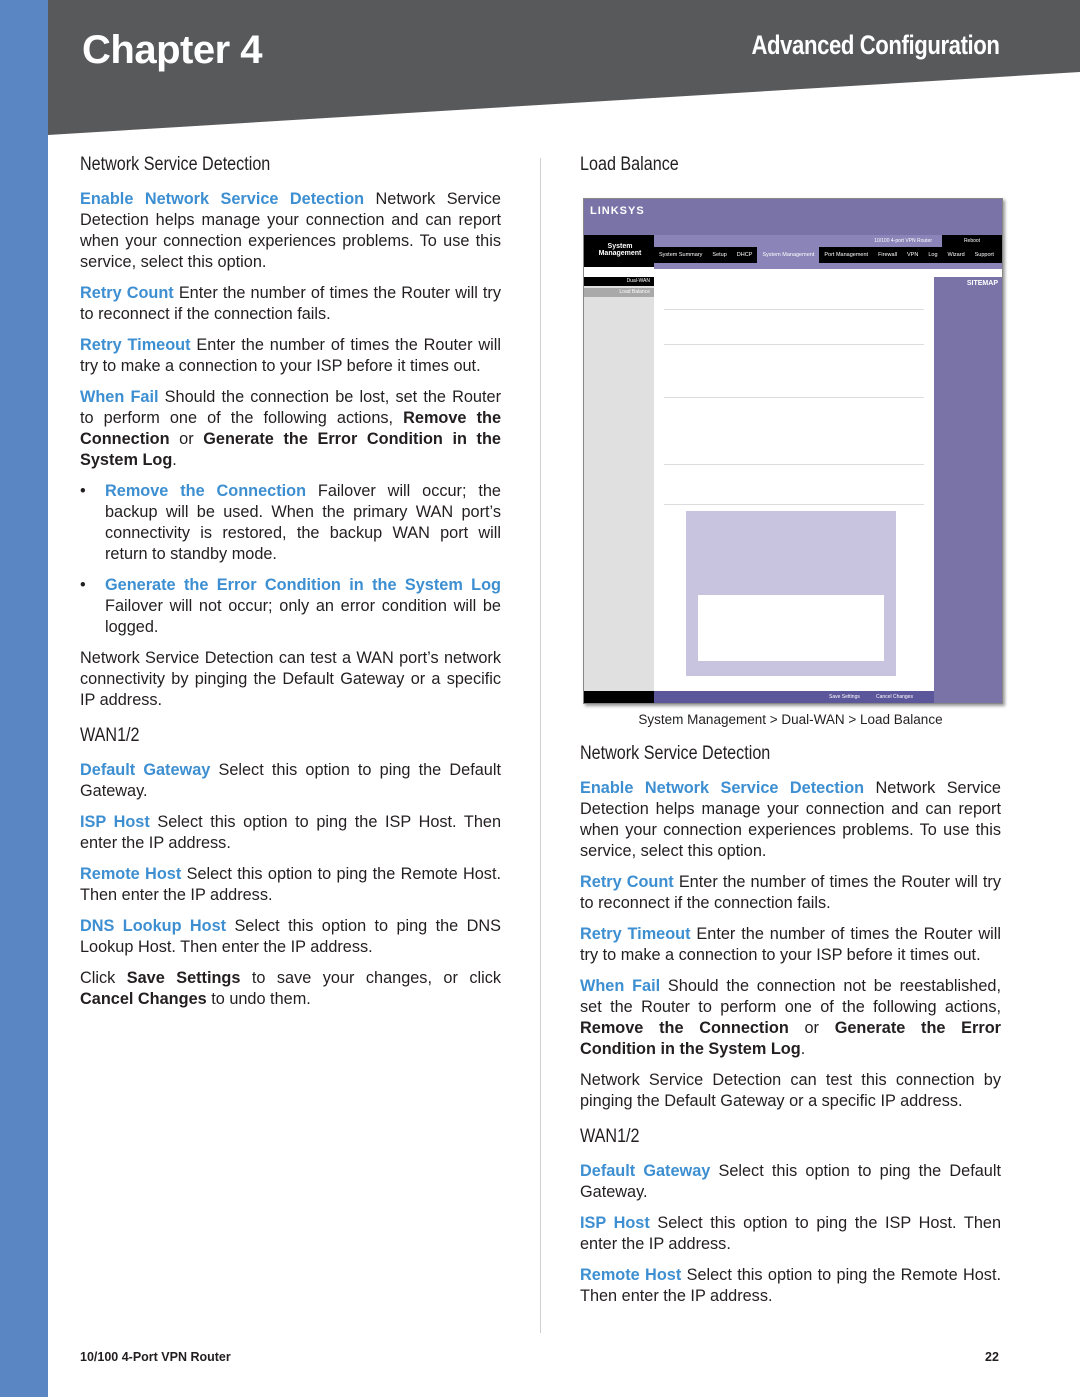  Describe the element at coordinates (719, 255) in the screenshot. I see `screenshot-tab: Setup` at that location.